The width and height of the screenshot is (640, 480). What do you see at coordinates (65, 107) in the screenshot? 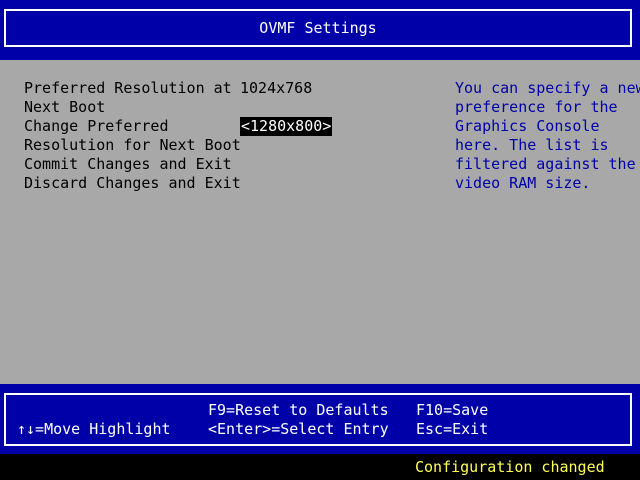
I see `preferred-resolution-label-line2: Next Boot` at bounding box center [65, 107].